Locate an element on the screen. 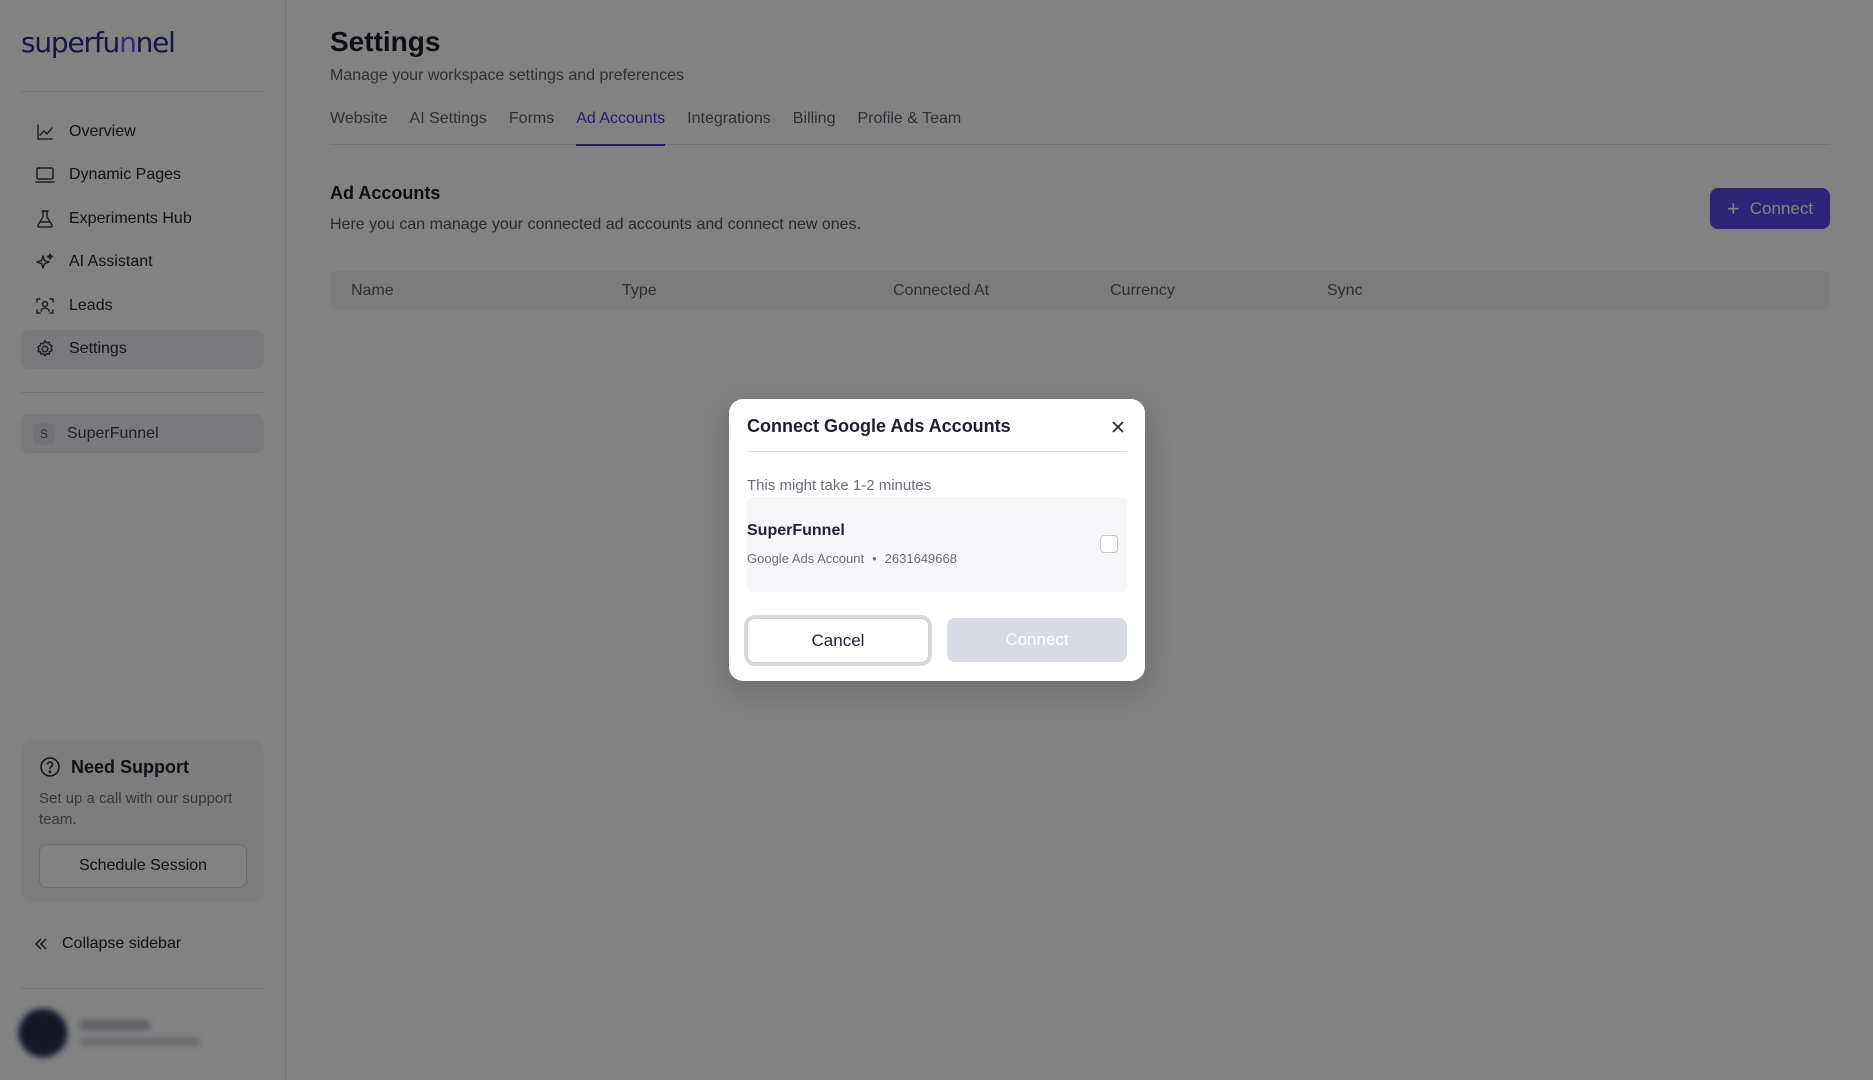 The image size is (1873, 1080). cancel-button: Cancel is located at coordinates (838, 640).